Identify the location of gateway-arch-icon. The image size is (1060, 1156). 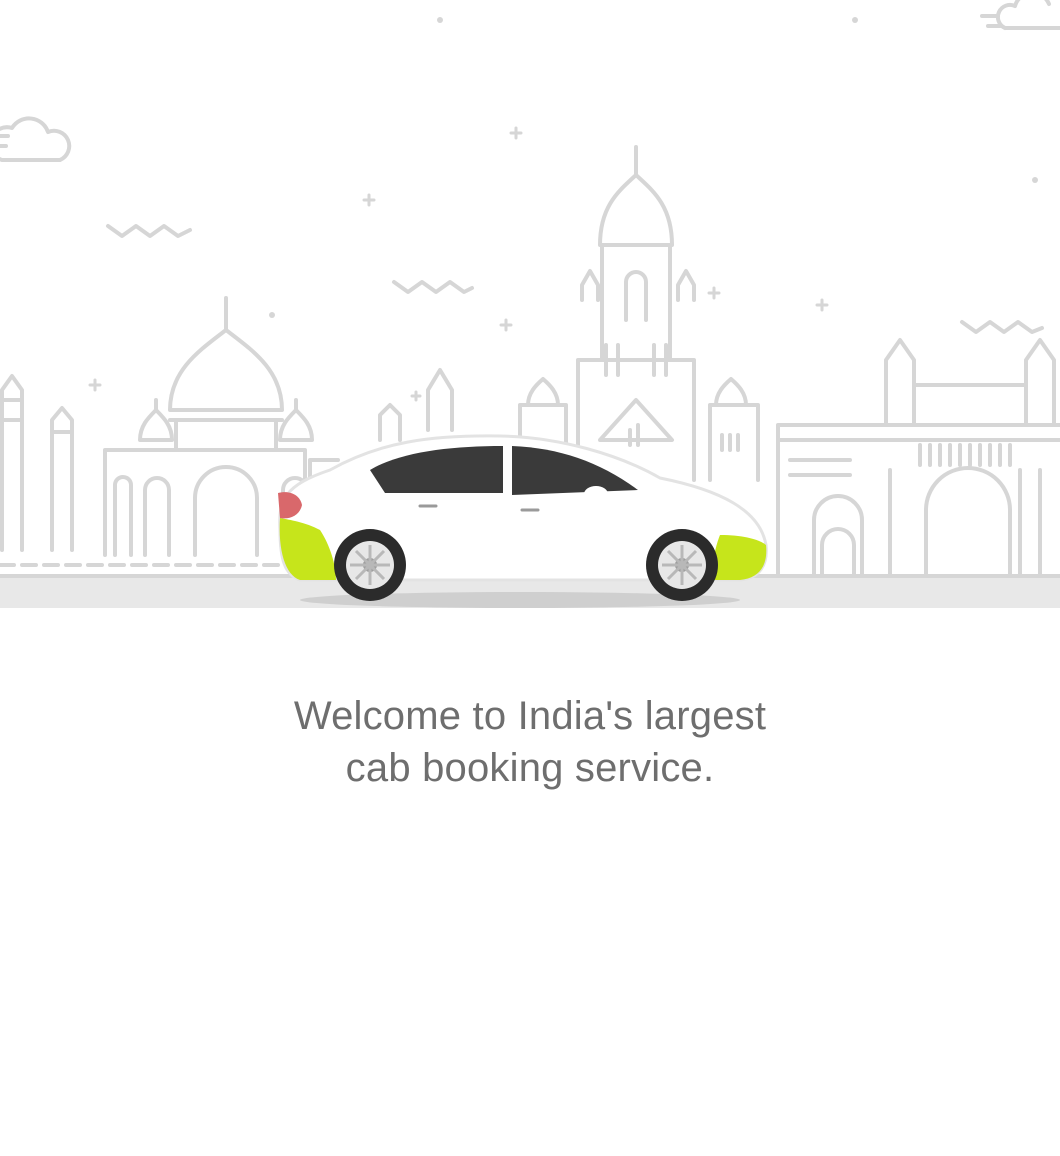
(918, 459).